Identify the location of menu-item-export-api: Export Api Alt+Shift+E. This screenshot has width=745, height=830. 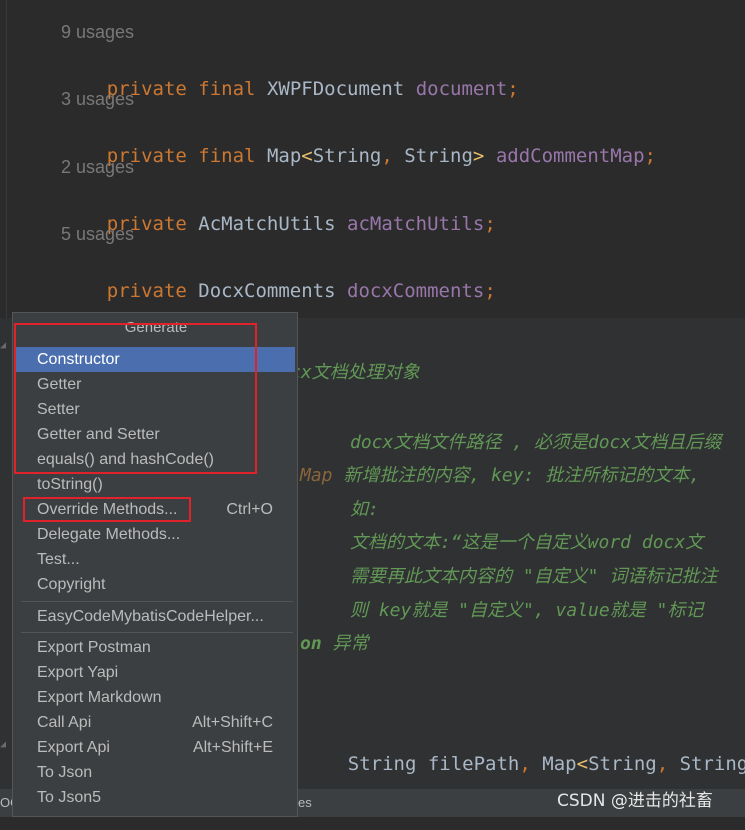
(155, 747).